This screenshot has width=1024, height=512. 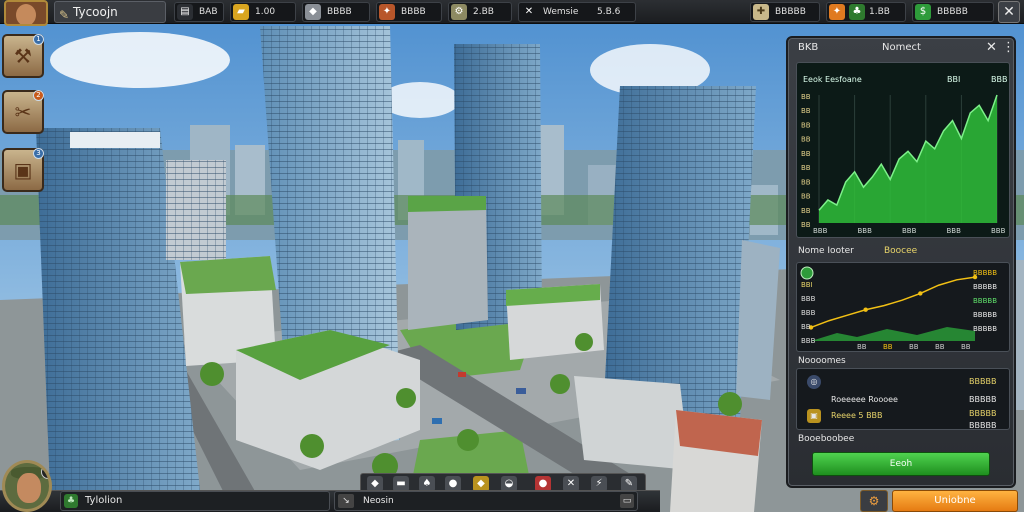 What do you see at coordinates (814, 416) in the screenshot?
I see `chest-icon: ▣` at bounding box center [814, 416].